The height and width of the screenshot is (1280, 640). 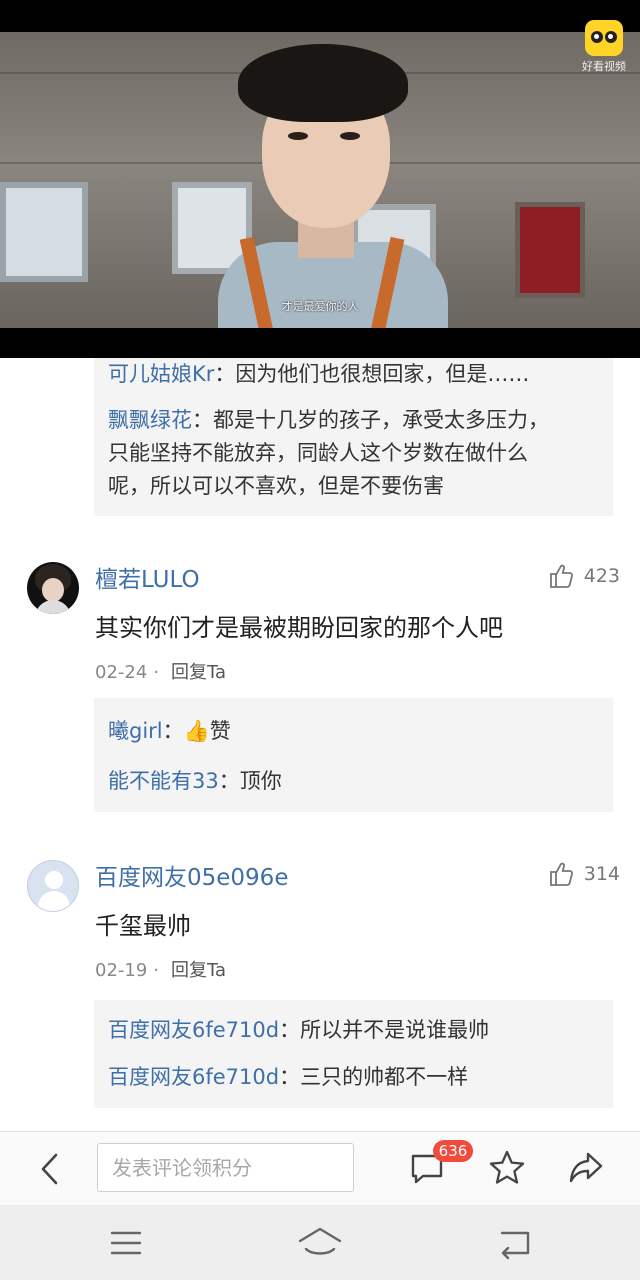 What do you see at coordinates (453, 1151) in the screenshot?
I see `comment-count-badge: 636` at bounding box center [453, 1151].